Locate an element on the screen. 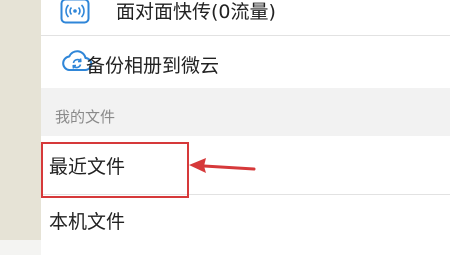 The width and height of the screenshot is (450, 255). section-header-label: 我的文件 is located at coordinates (85, 117).